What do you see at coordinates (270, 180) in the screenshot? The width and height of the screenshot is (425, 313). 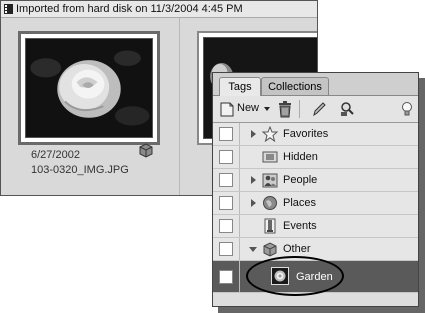 I see `people-icon` at bounding box center [270, 180].